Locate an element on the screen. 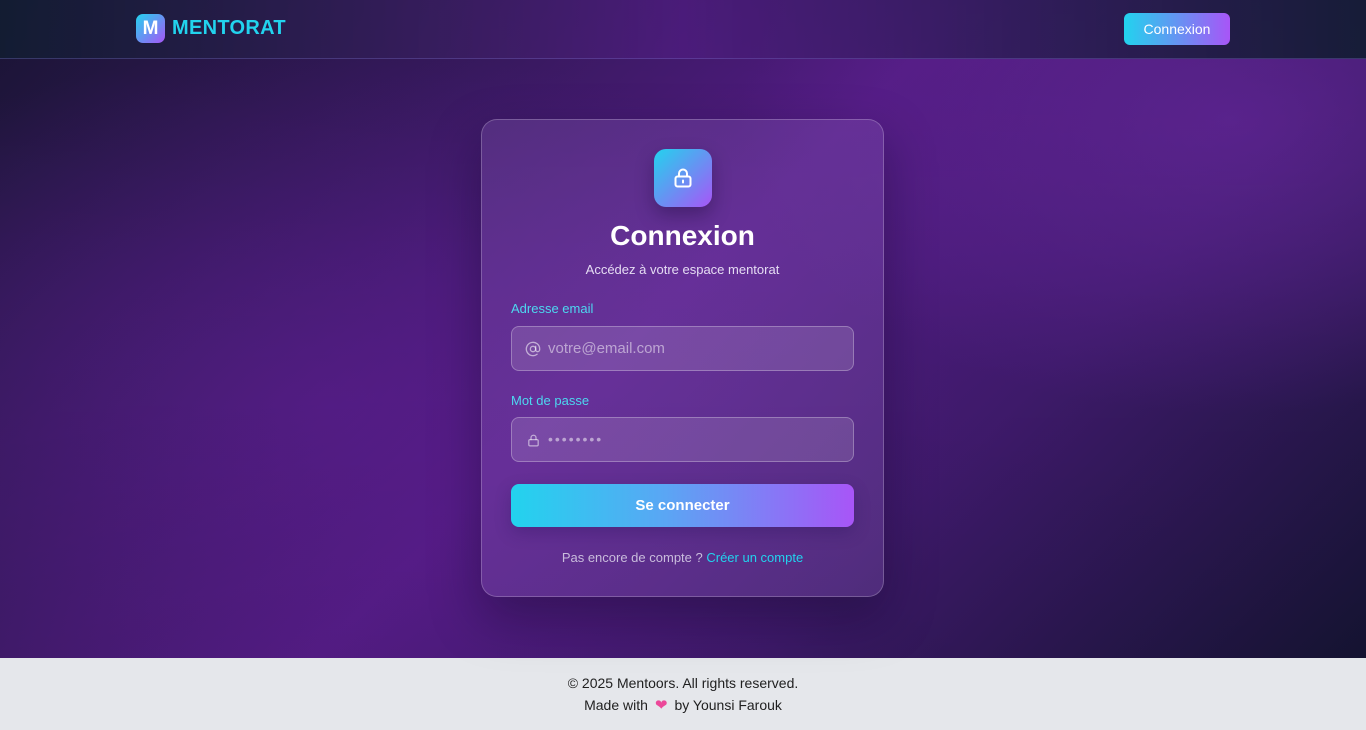 The image size is (1366, 730). brand-mark-icon: M is located at coordinates (150, 28).